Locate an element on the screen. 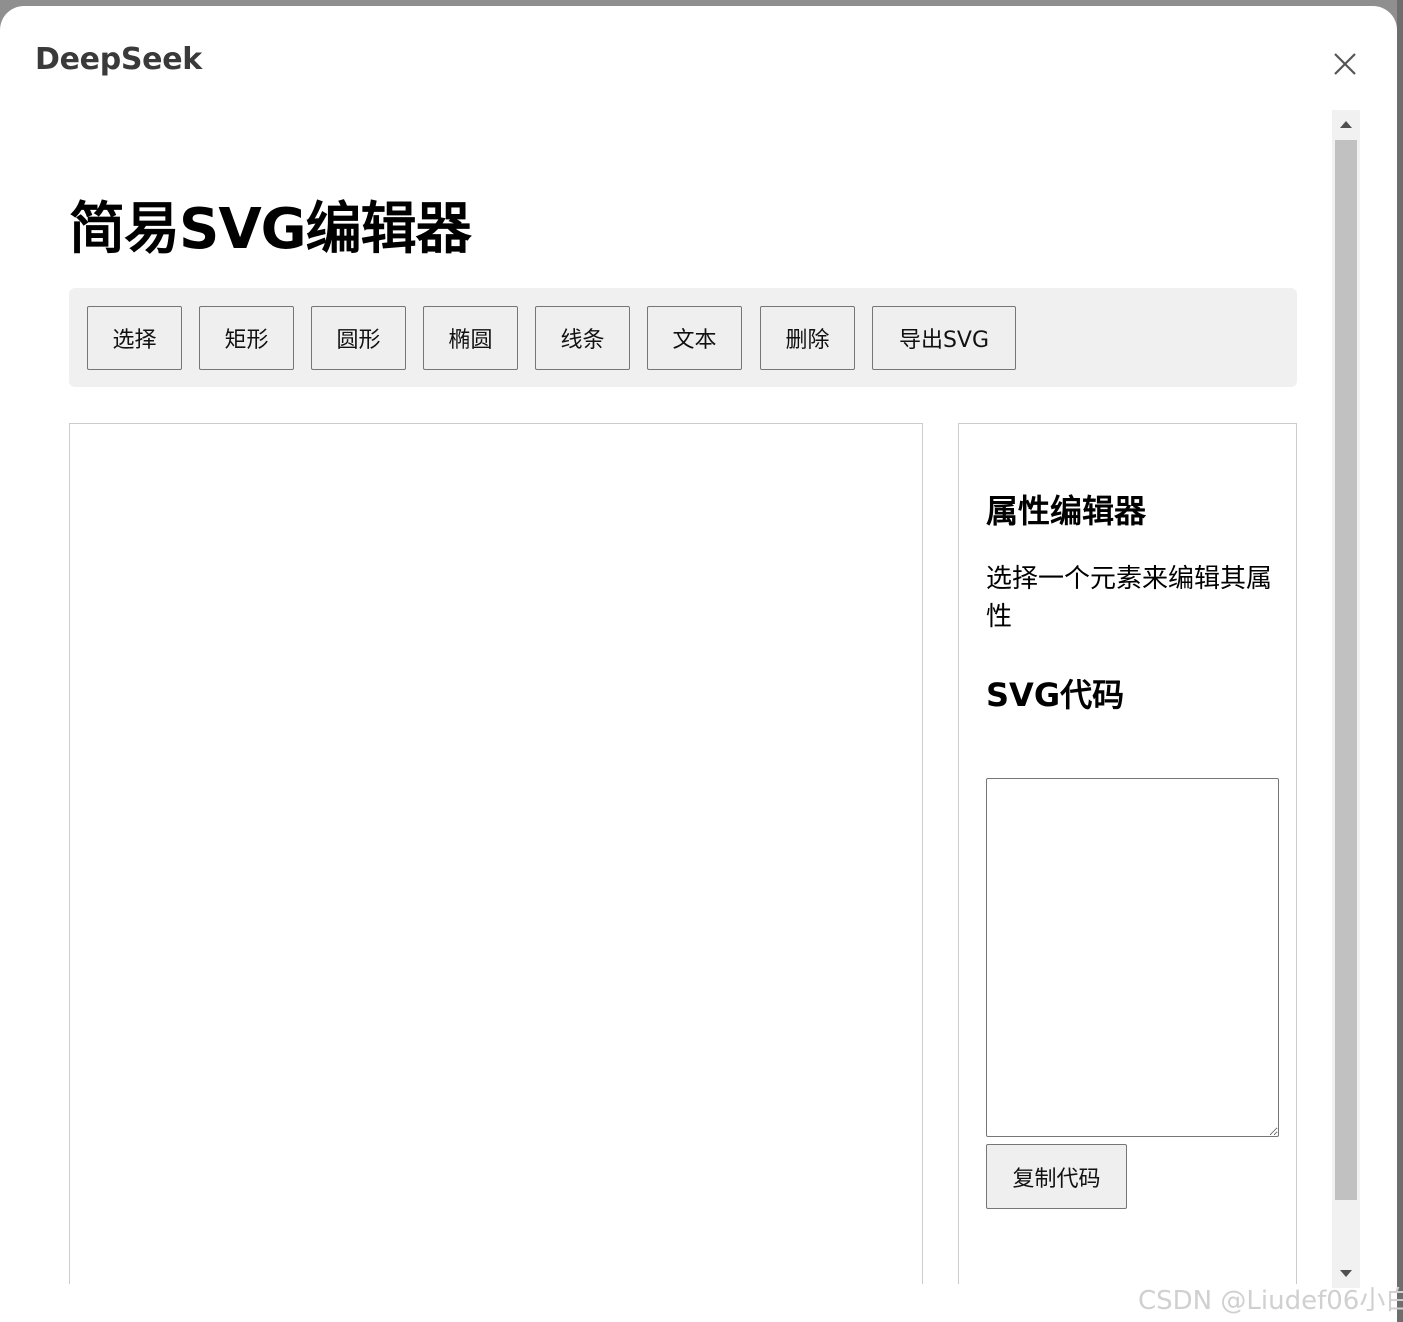  scroll-thumb is located at coordinates (1346, 670).